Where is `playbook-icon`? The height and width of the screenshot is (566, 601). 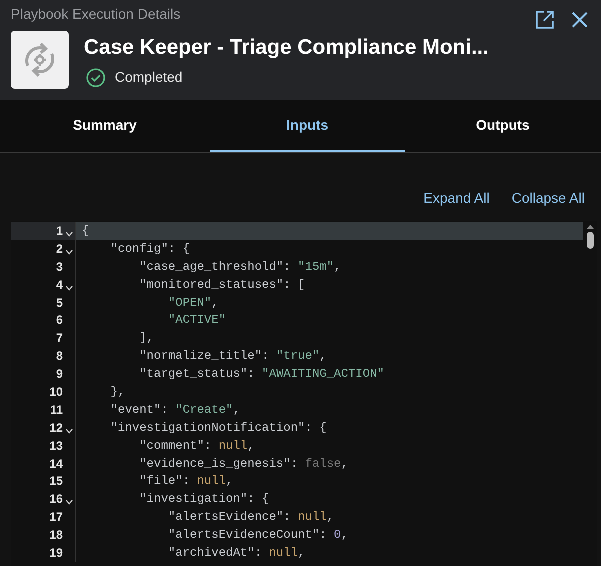
playbook-icon is located at coordinates (40, 60).